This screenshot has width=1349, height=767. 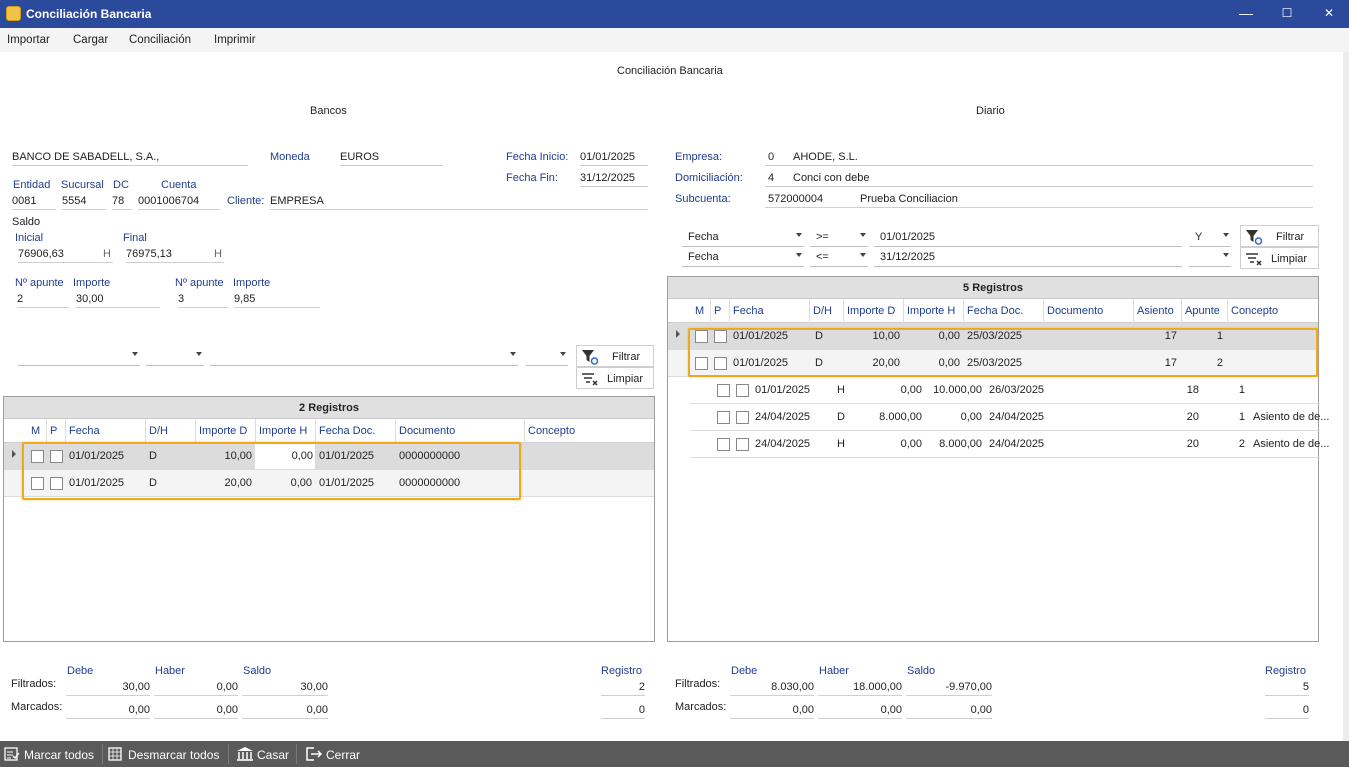 I want to click on bancos-limpiar-button: Limpiar, so click(x=615, y=378).